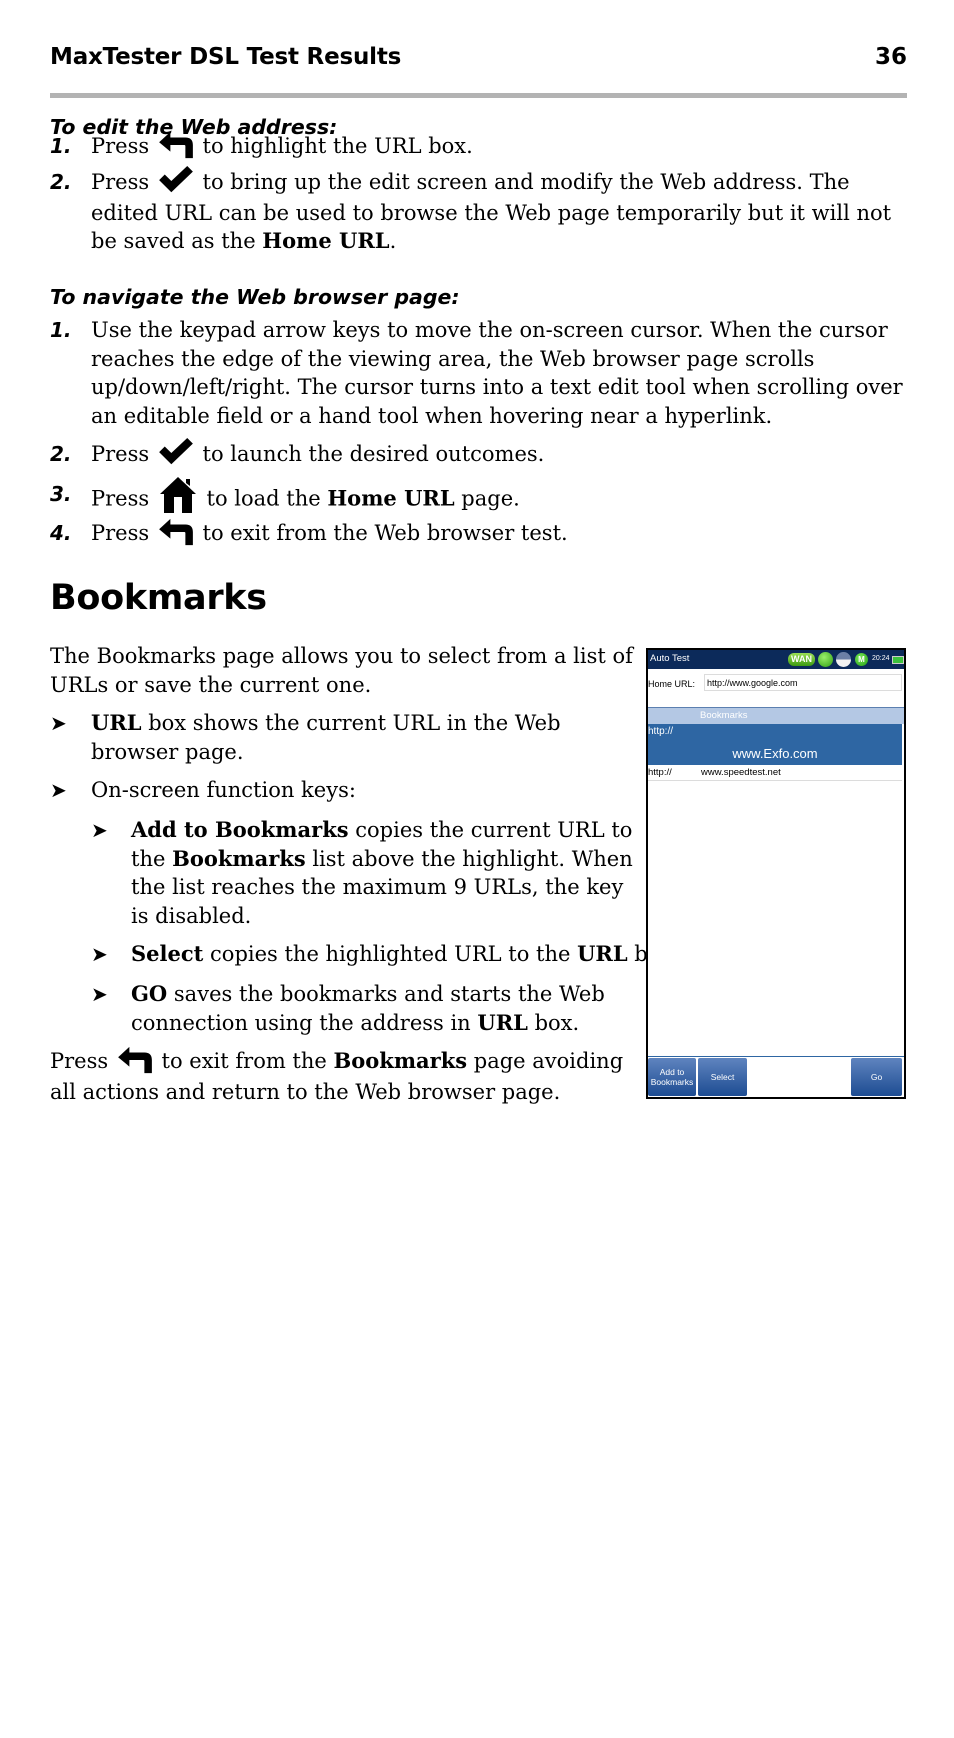  Describe the element at coordinates (776, 1056) in the screenshot. I see `function-key-divider` at that location.